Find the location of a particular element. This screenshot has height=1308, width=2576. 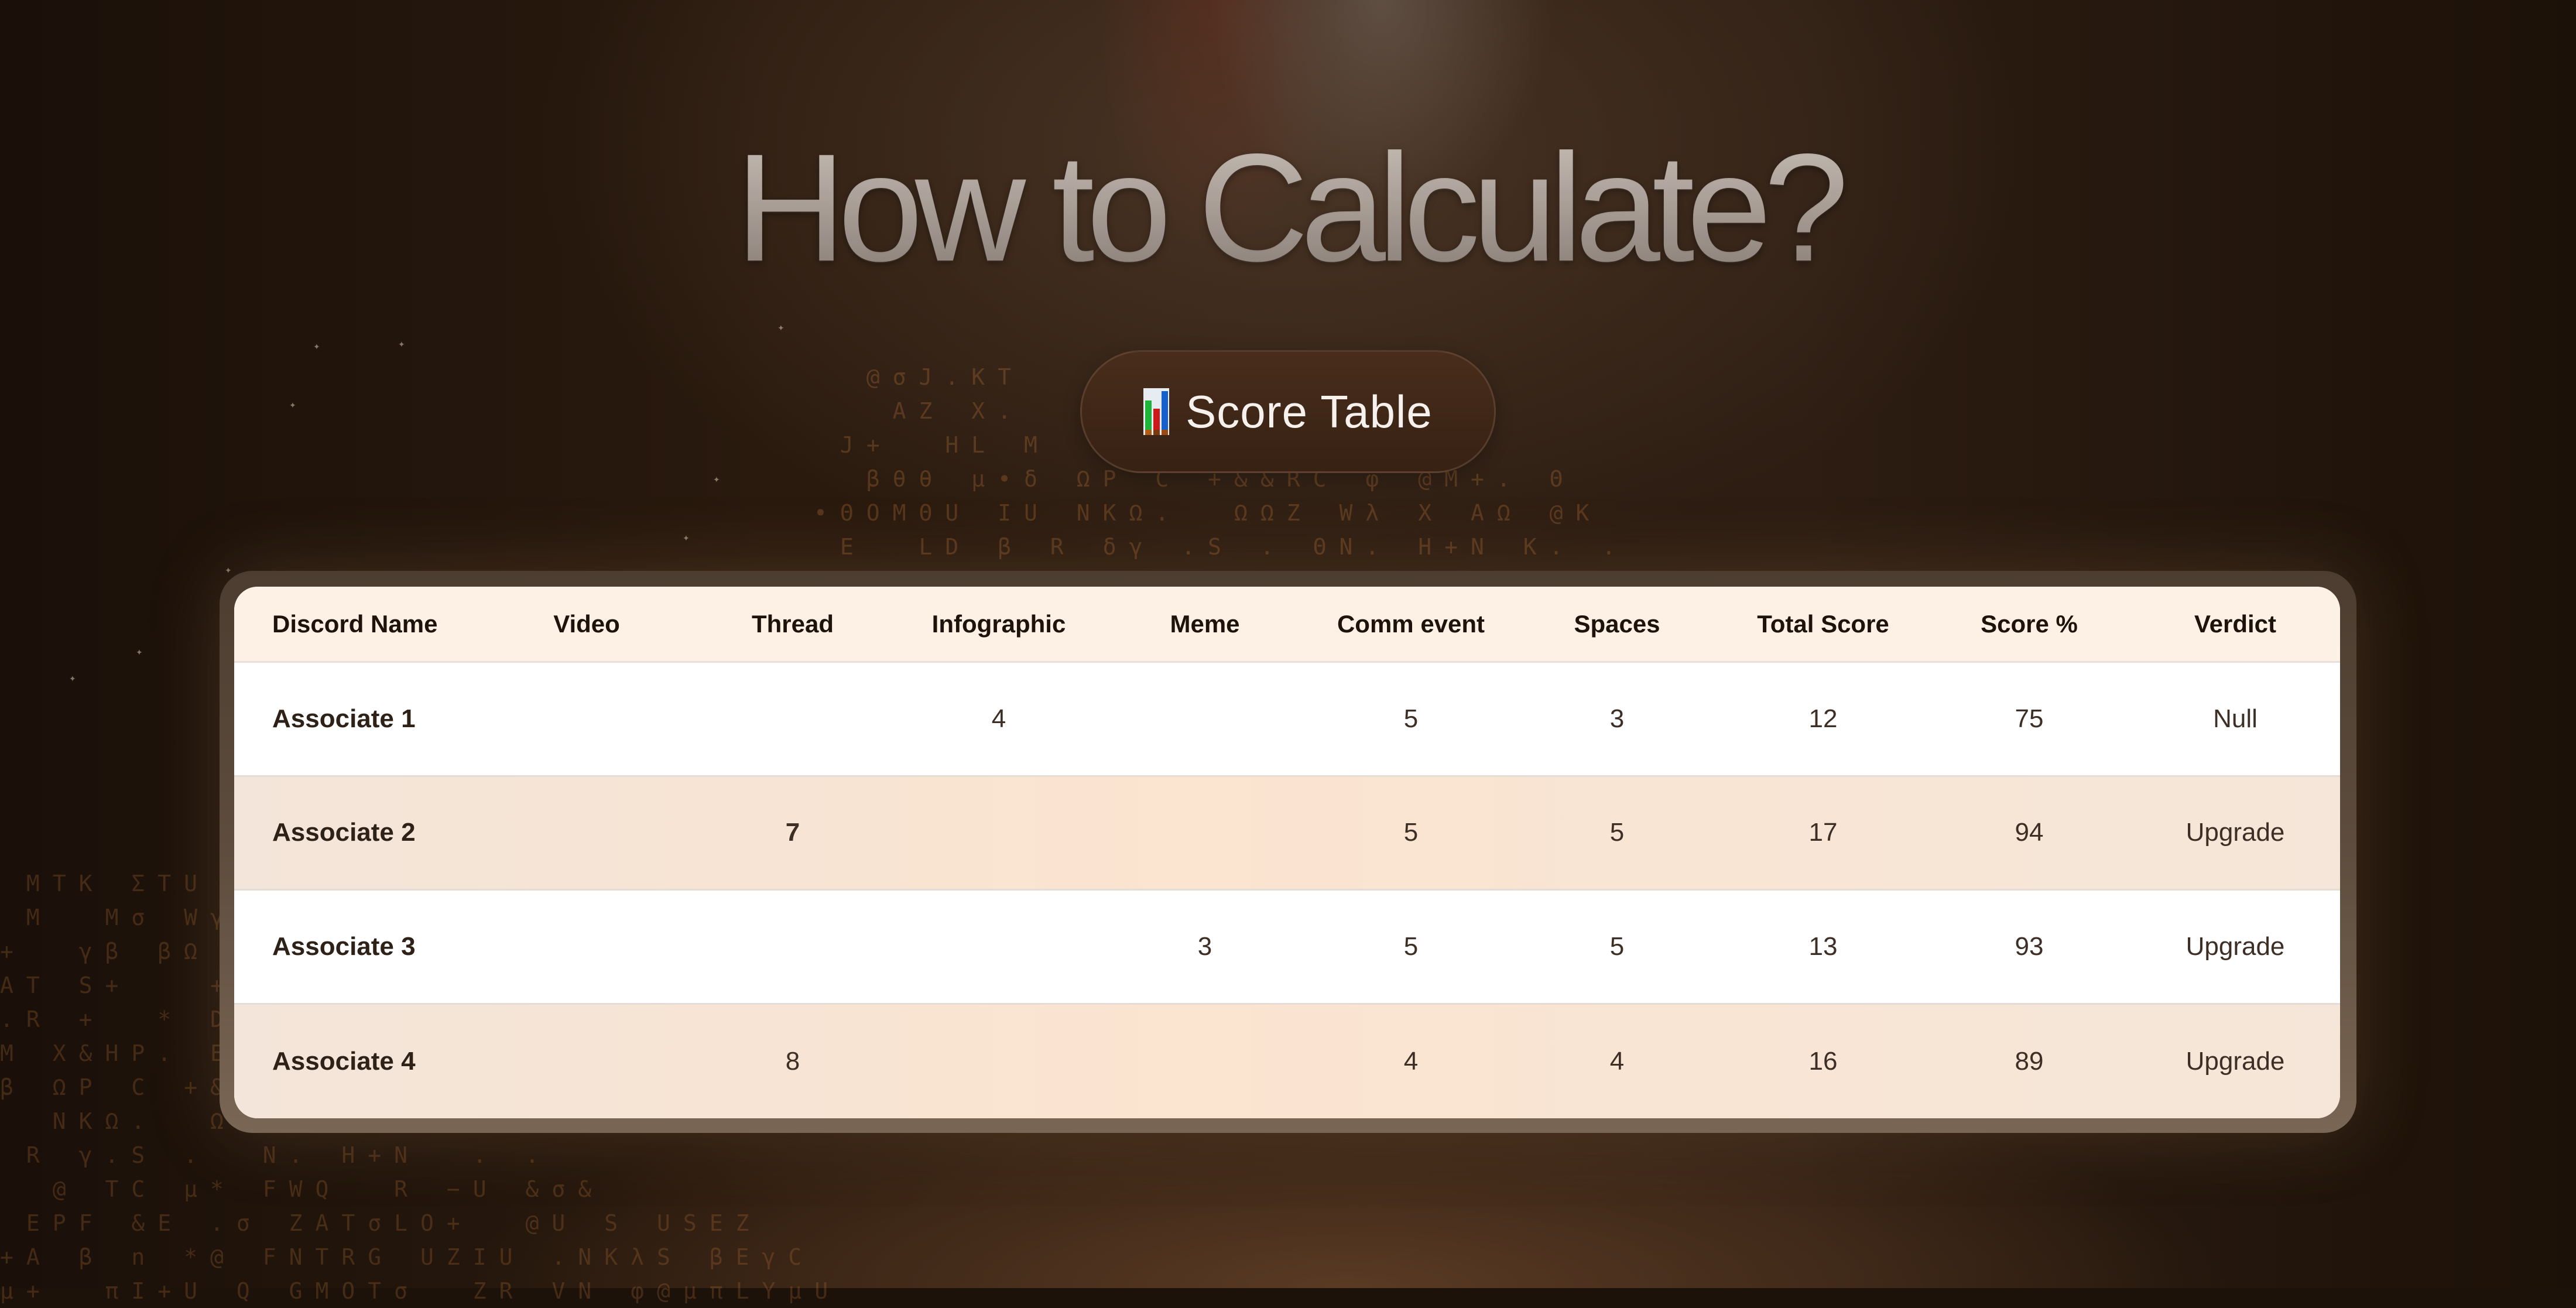

cell-score-pct: 89 is located at coordinates (2029, 1061).